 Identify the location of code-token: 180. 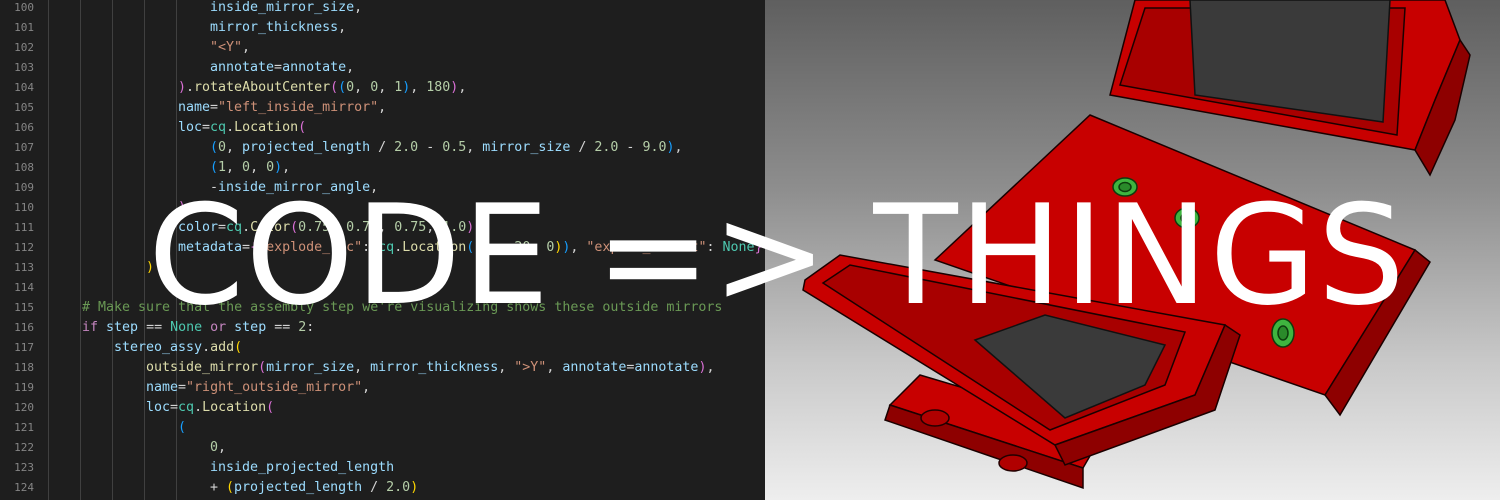
(438, 87).